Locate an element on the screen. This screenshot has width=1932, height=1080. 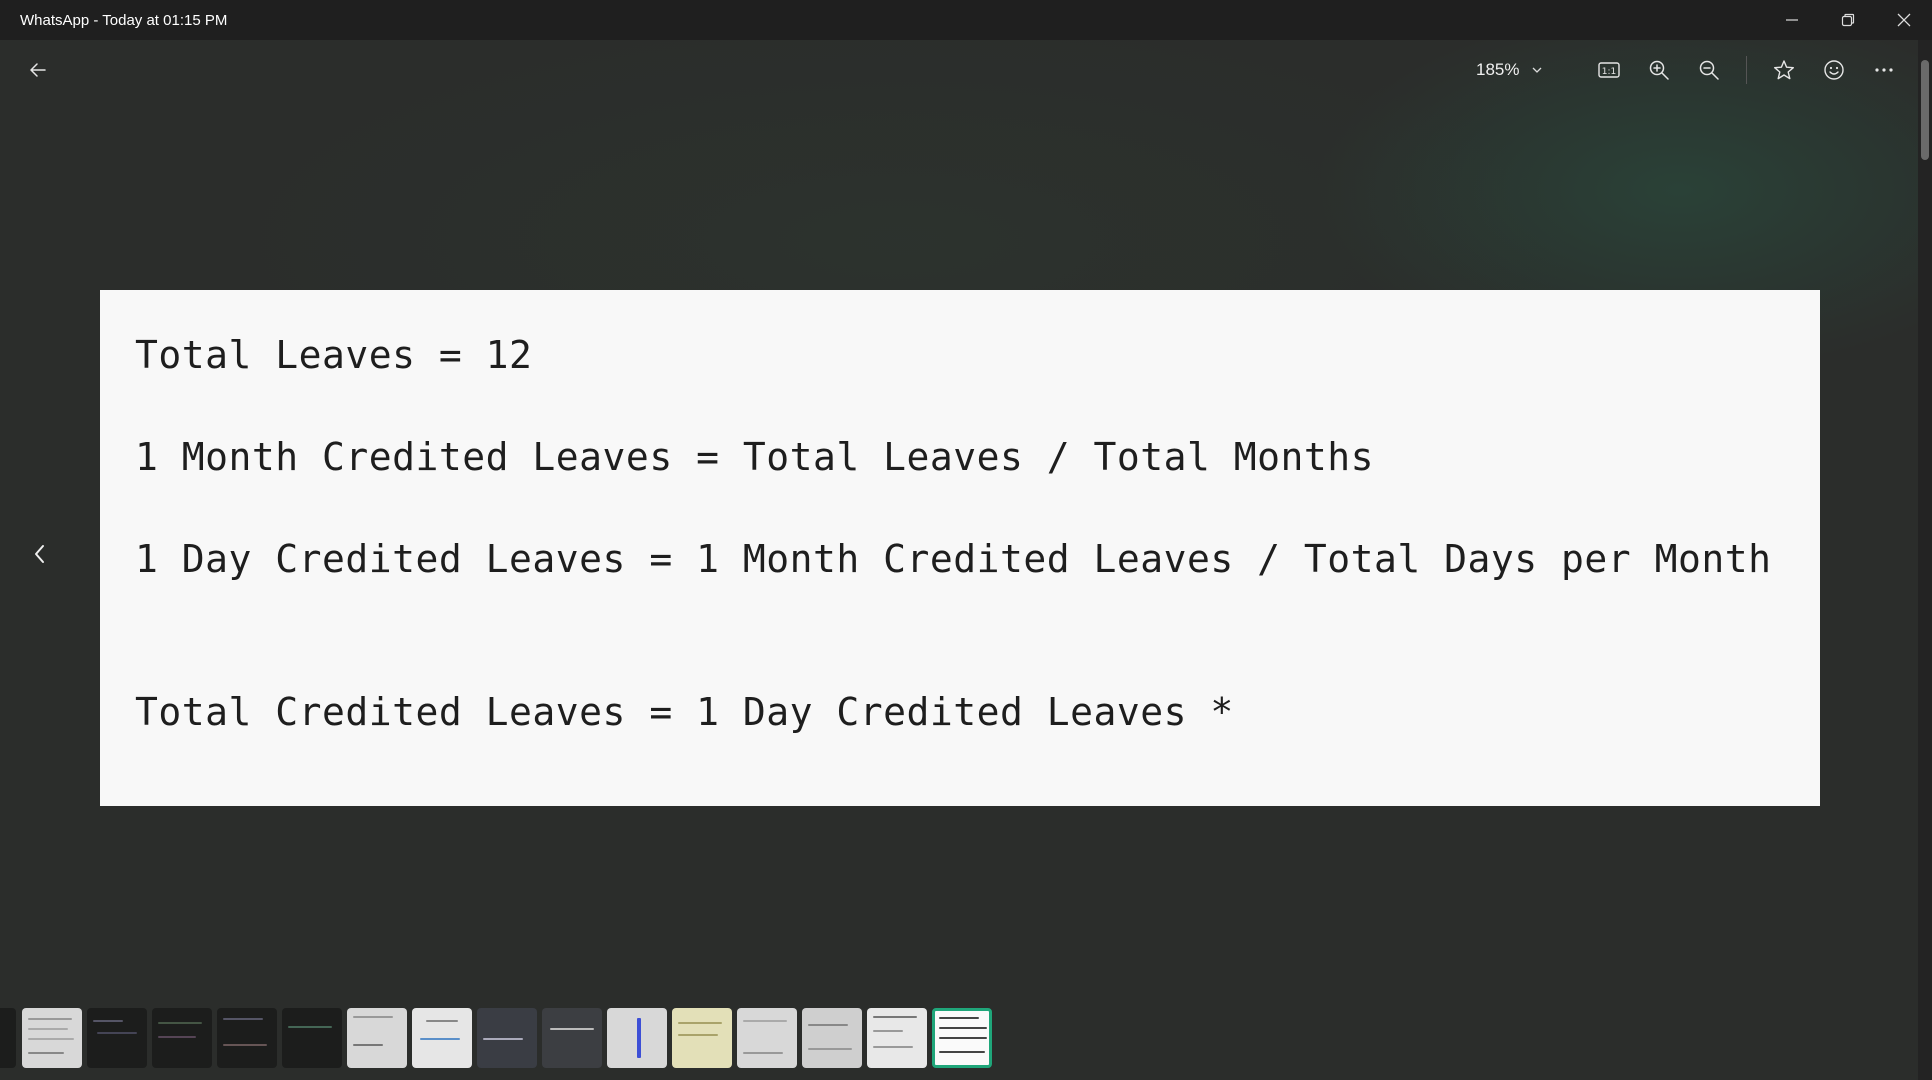
chevron-left-icon is located at coordinates (39, 554).